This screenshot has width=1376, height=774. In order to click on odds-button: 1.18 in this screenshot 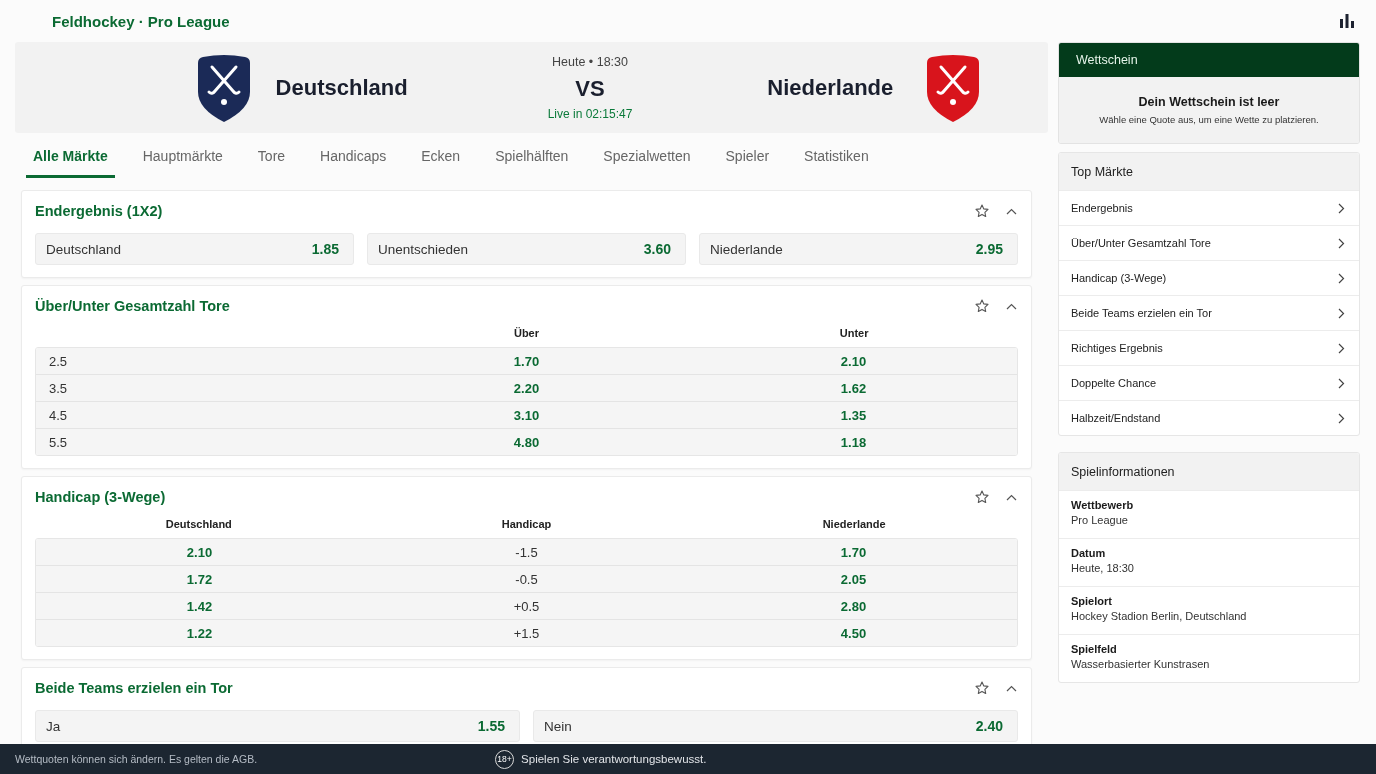, I will do `click(853, 442)`.